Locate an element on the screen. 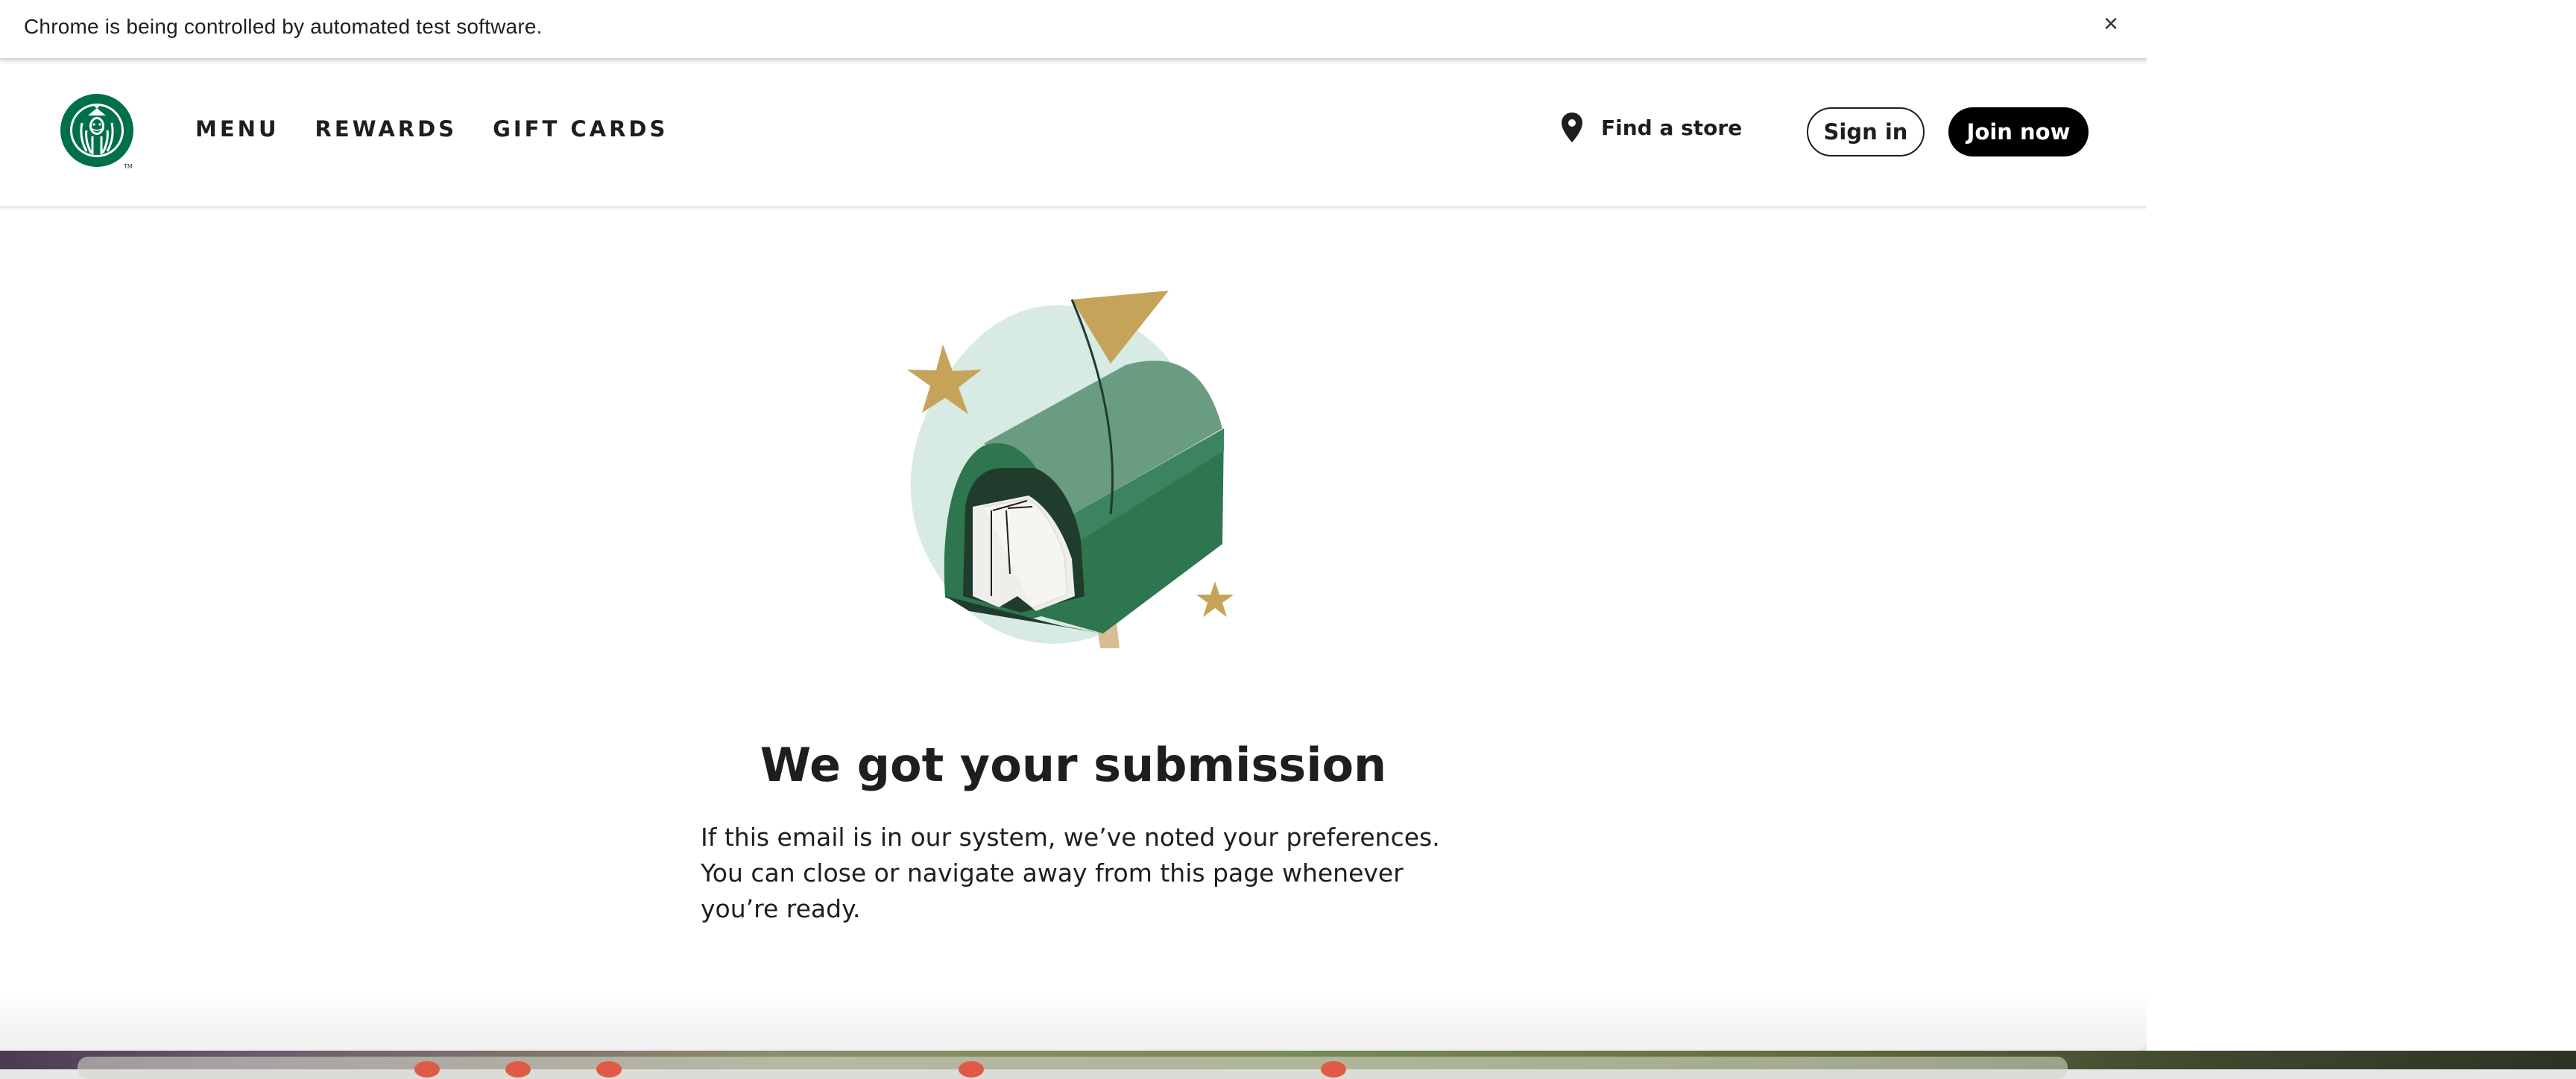 This screenshot has width=2576, height=1079. sign-in-button: Sign in is located at coordinates (1866, 131).